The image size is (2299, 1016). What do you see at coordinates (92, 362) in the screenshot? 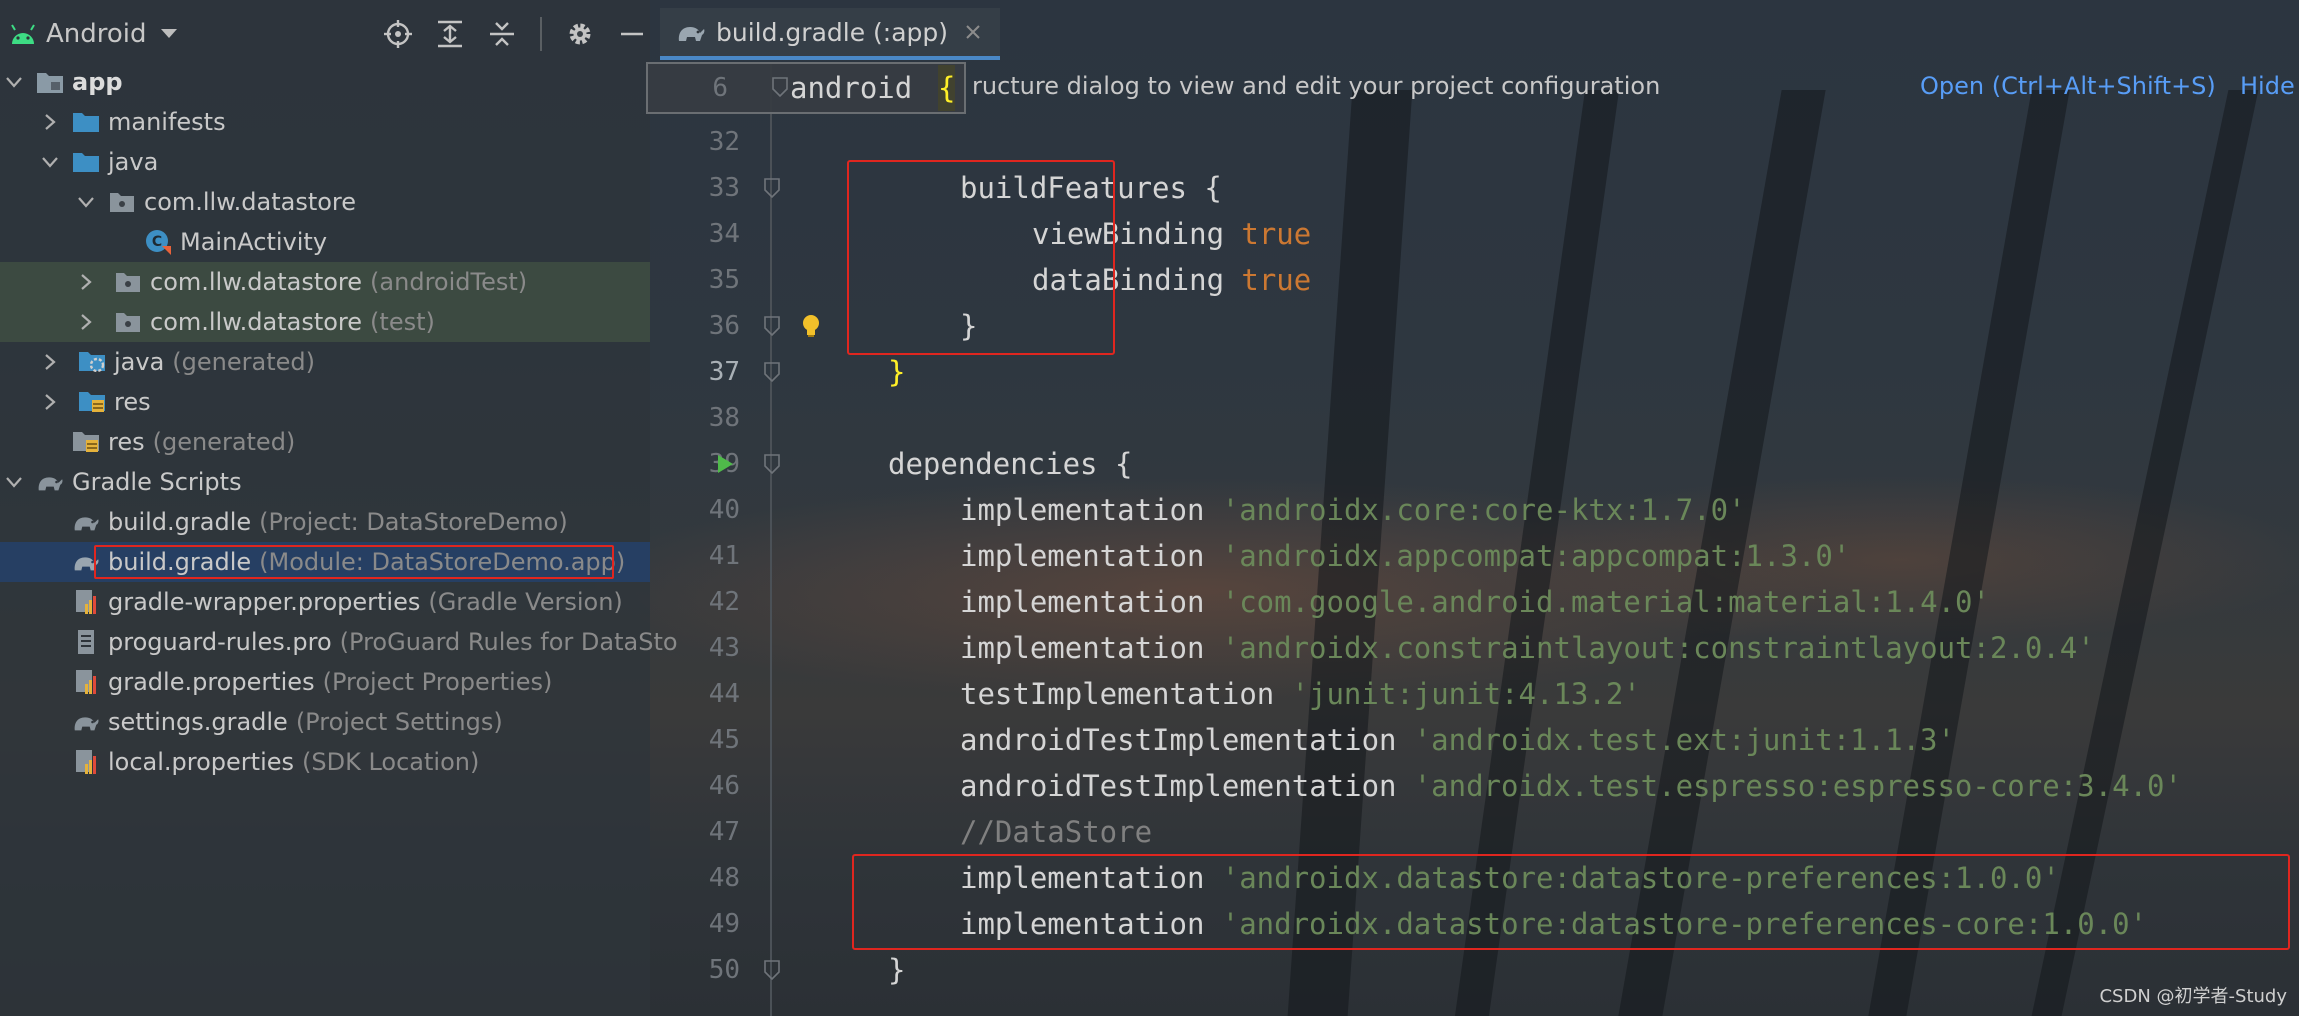
I see `generated-folder-icon` at bounding box center [92, 362].